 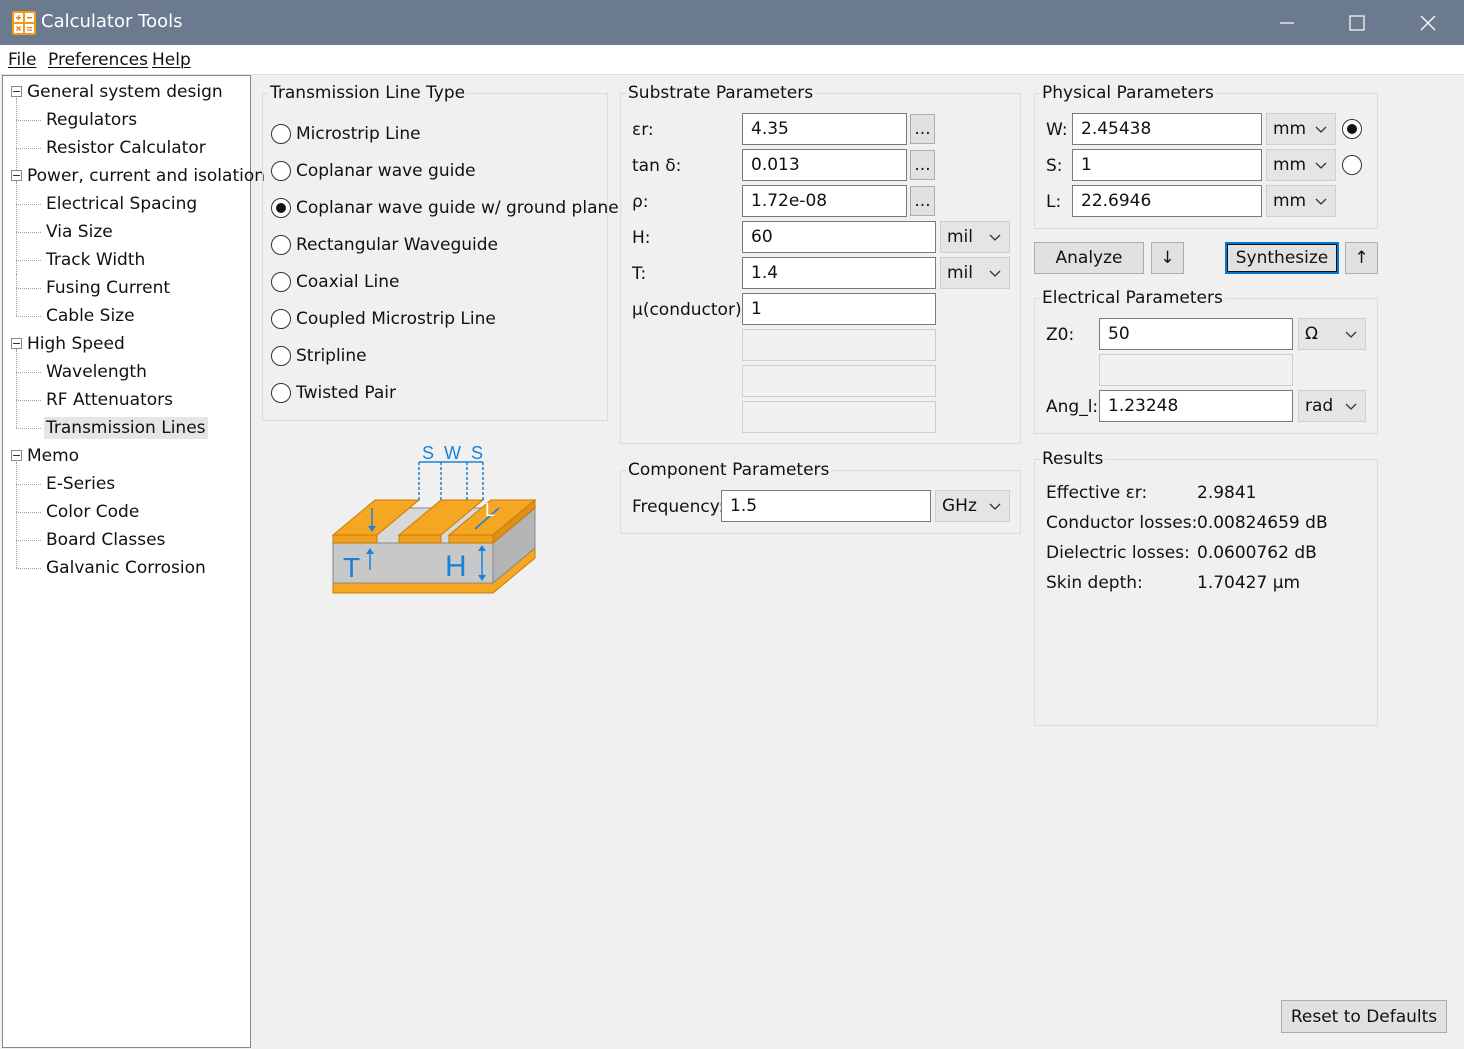 I want to click on w-unit-select: mm, so click(x=1301, y=129).